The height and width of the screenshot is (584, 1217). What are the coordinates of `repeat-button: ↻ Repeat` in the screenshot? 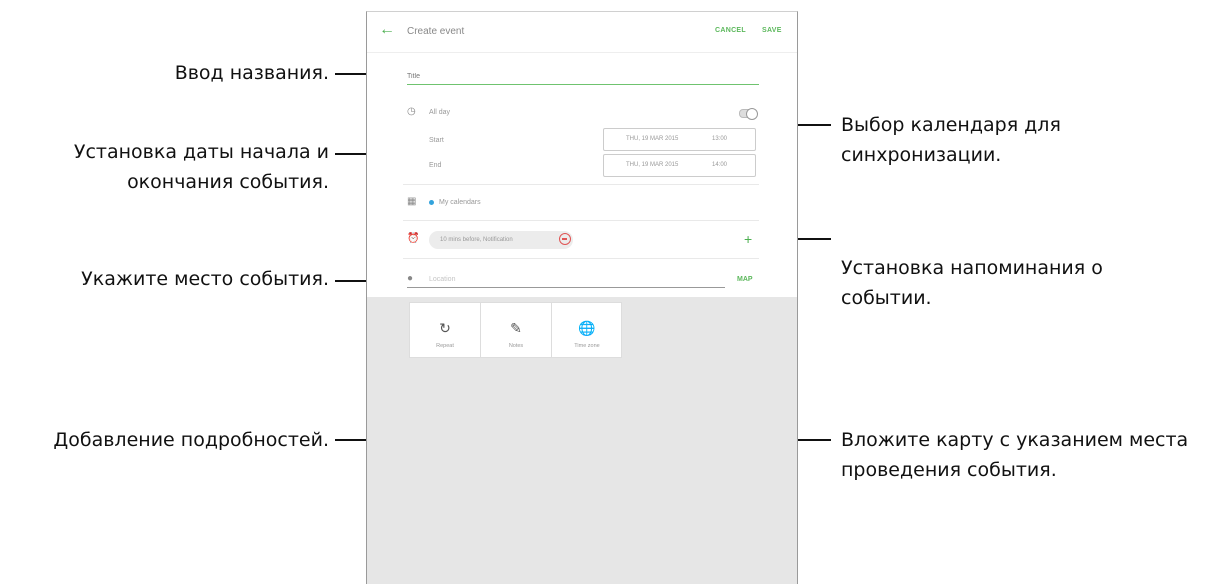 It's located at (445, 330).